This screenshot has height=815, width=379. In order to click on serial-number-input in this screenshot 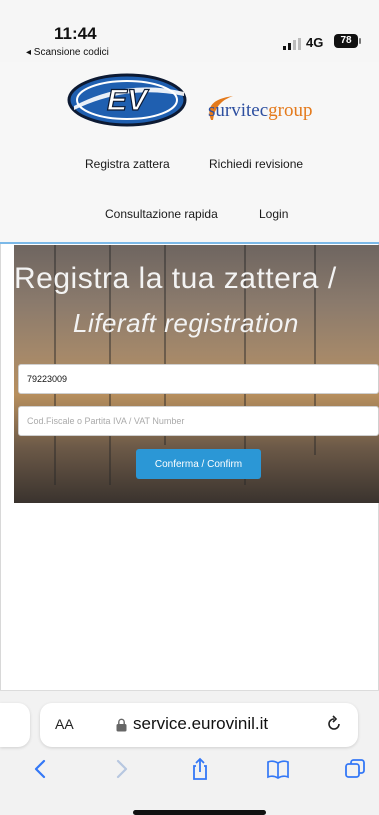, I will do `click(198, 379)`.